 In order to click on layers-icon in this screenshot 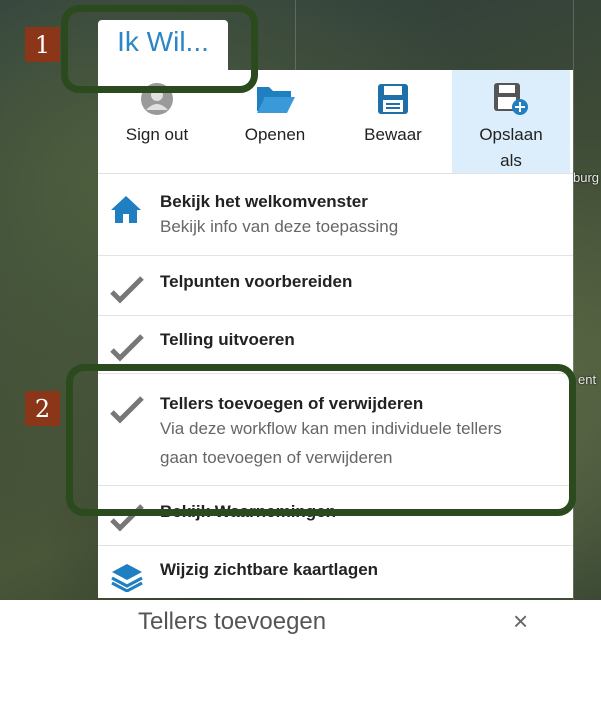, I will do `click(127, 577)`.